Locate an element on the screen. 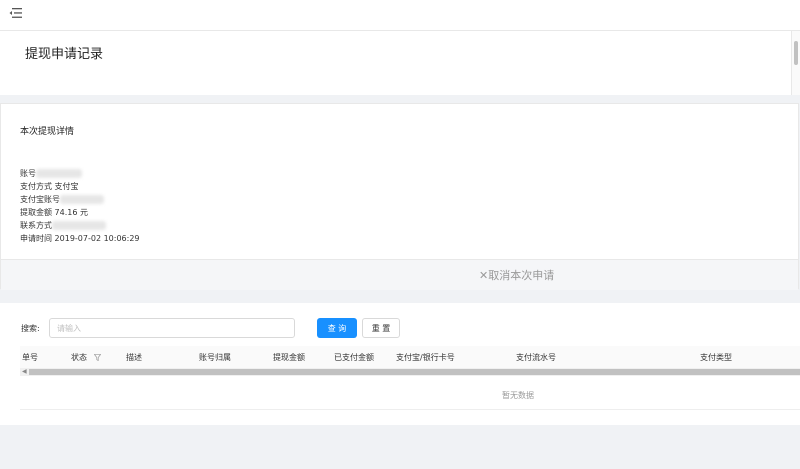 The image size is (800, 469). column-header-withdraw-amount: 提现金额 is located at coordinates (289, 357).